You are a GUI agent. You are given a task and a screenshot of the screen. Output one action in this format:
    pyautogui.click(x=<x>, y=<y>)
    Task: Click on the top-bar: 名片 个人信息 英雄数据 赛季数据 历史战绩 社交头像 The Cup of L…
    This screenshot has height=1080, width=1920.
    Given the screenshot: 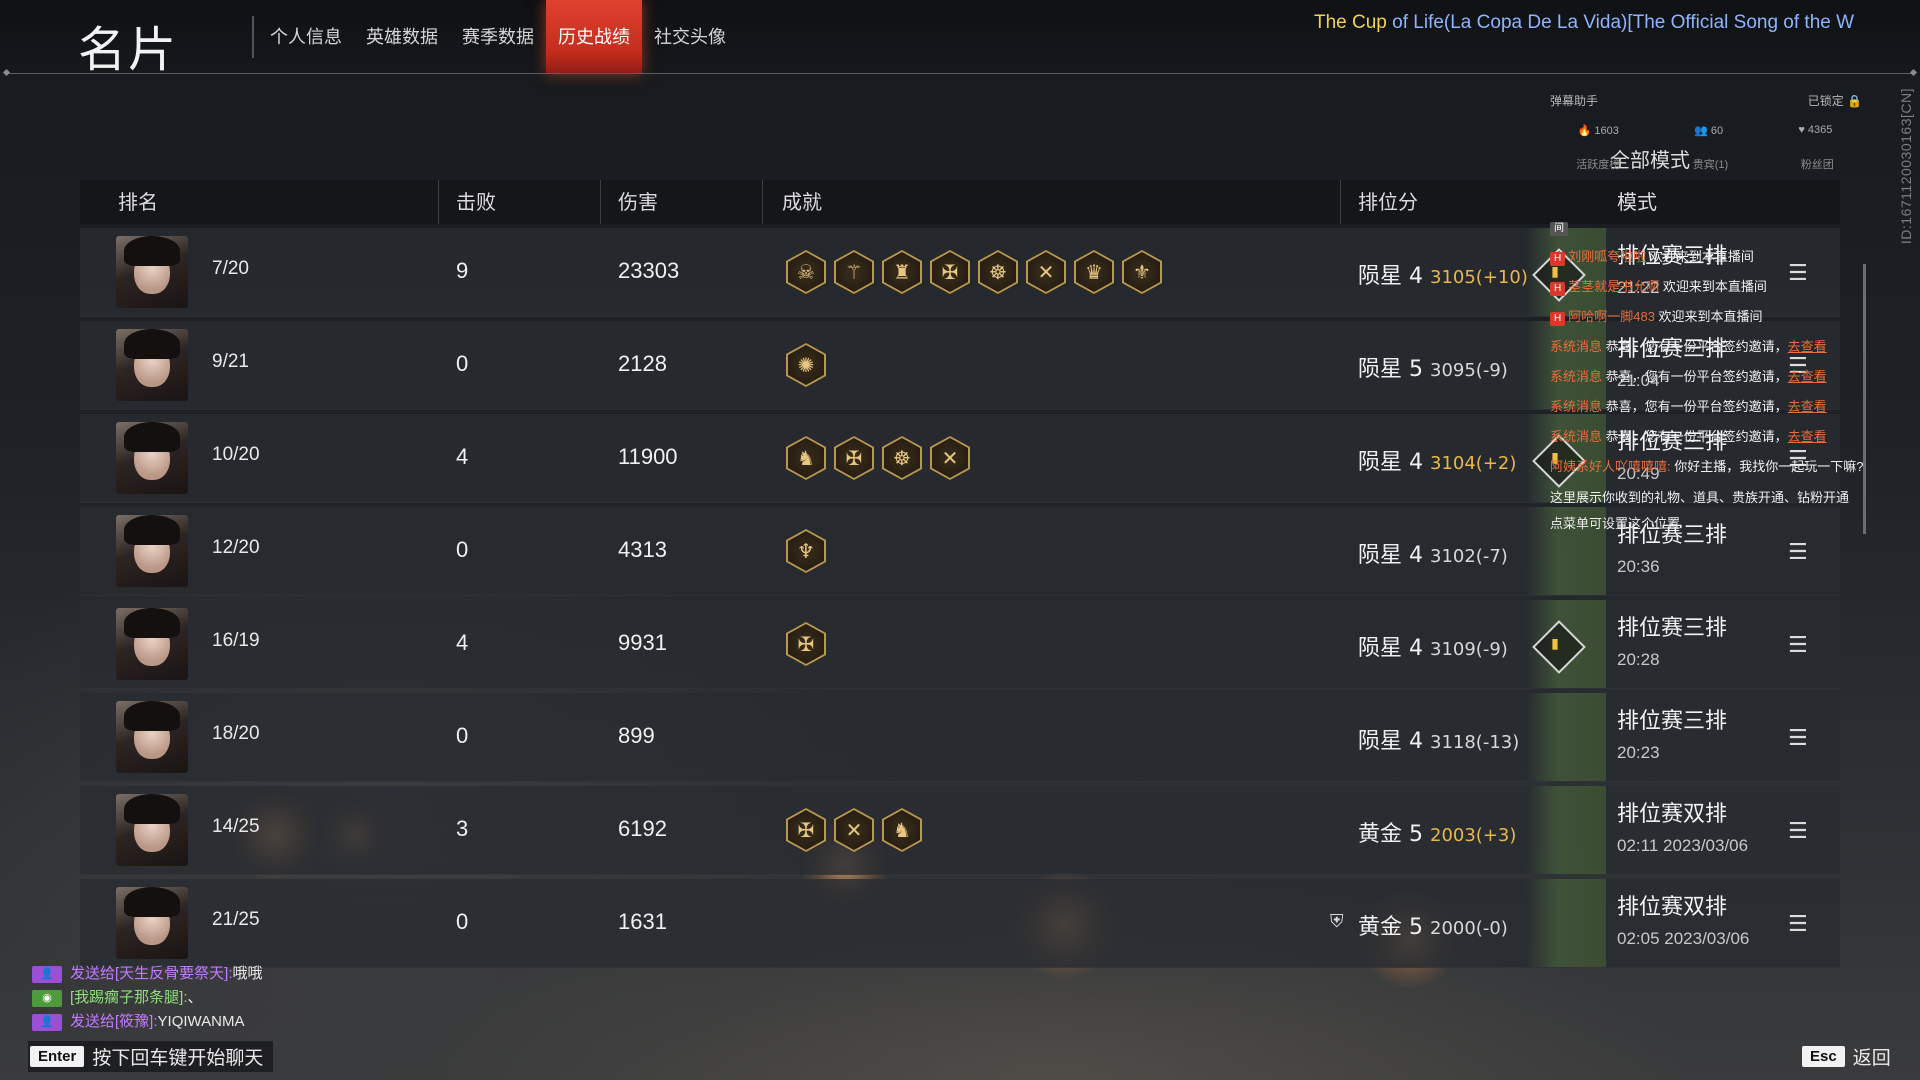 What is the action you would take?
    pyautogui.click(x=960, y=39)
    